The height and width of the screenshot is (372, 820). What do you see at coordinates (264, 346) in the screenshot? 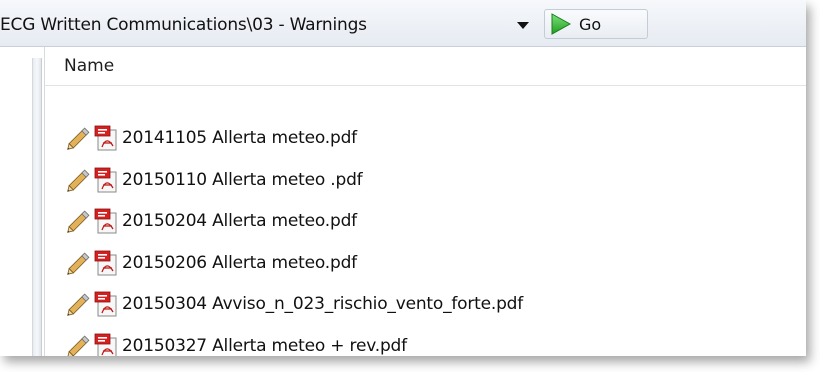
I see `file-name: 20150327 Allerta meteo + rev.pdf` at bounding box center [264, 346].